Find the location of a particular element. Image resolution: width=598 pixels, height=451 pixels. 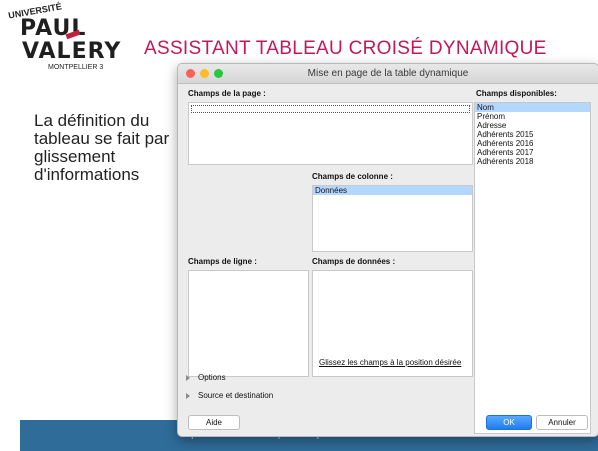

available-field-item: Adhérents 2015 is located at coordinates (532, 134).